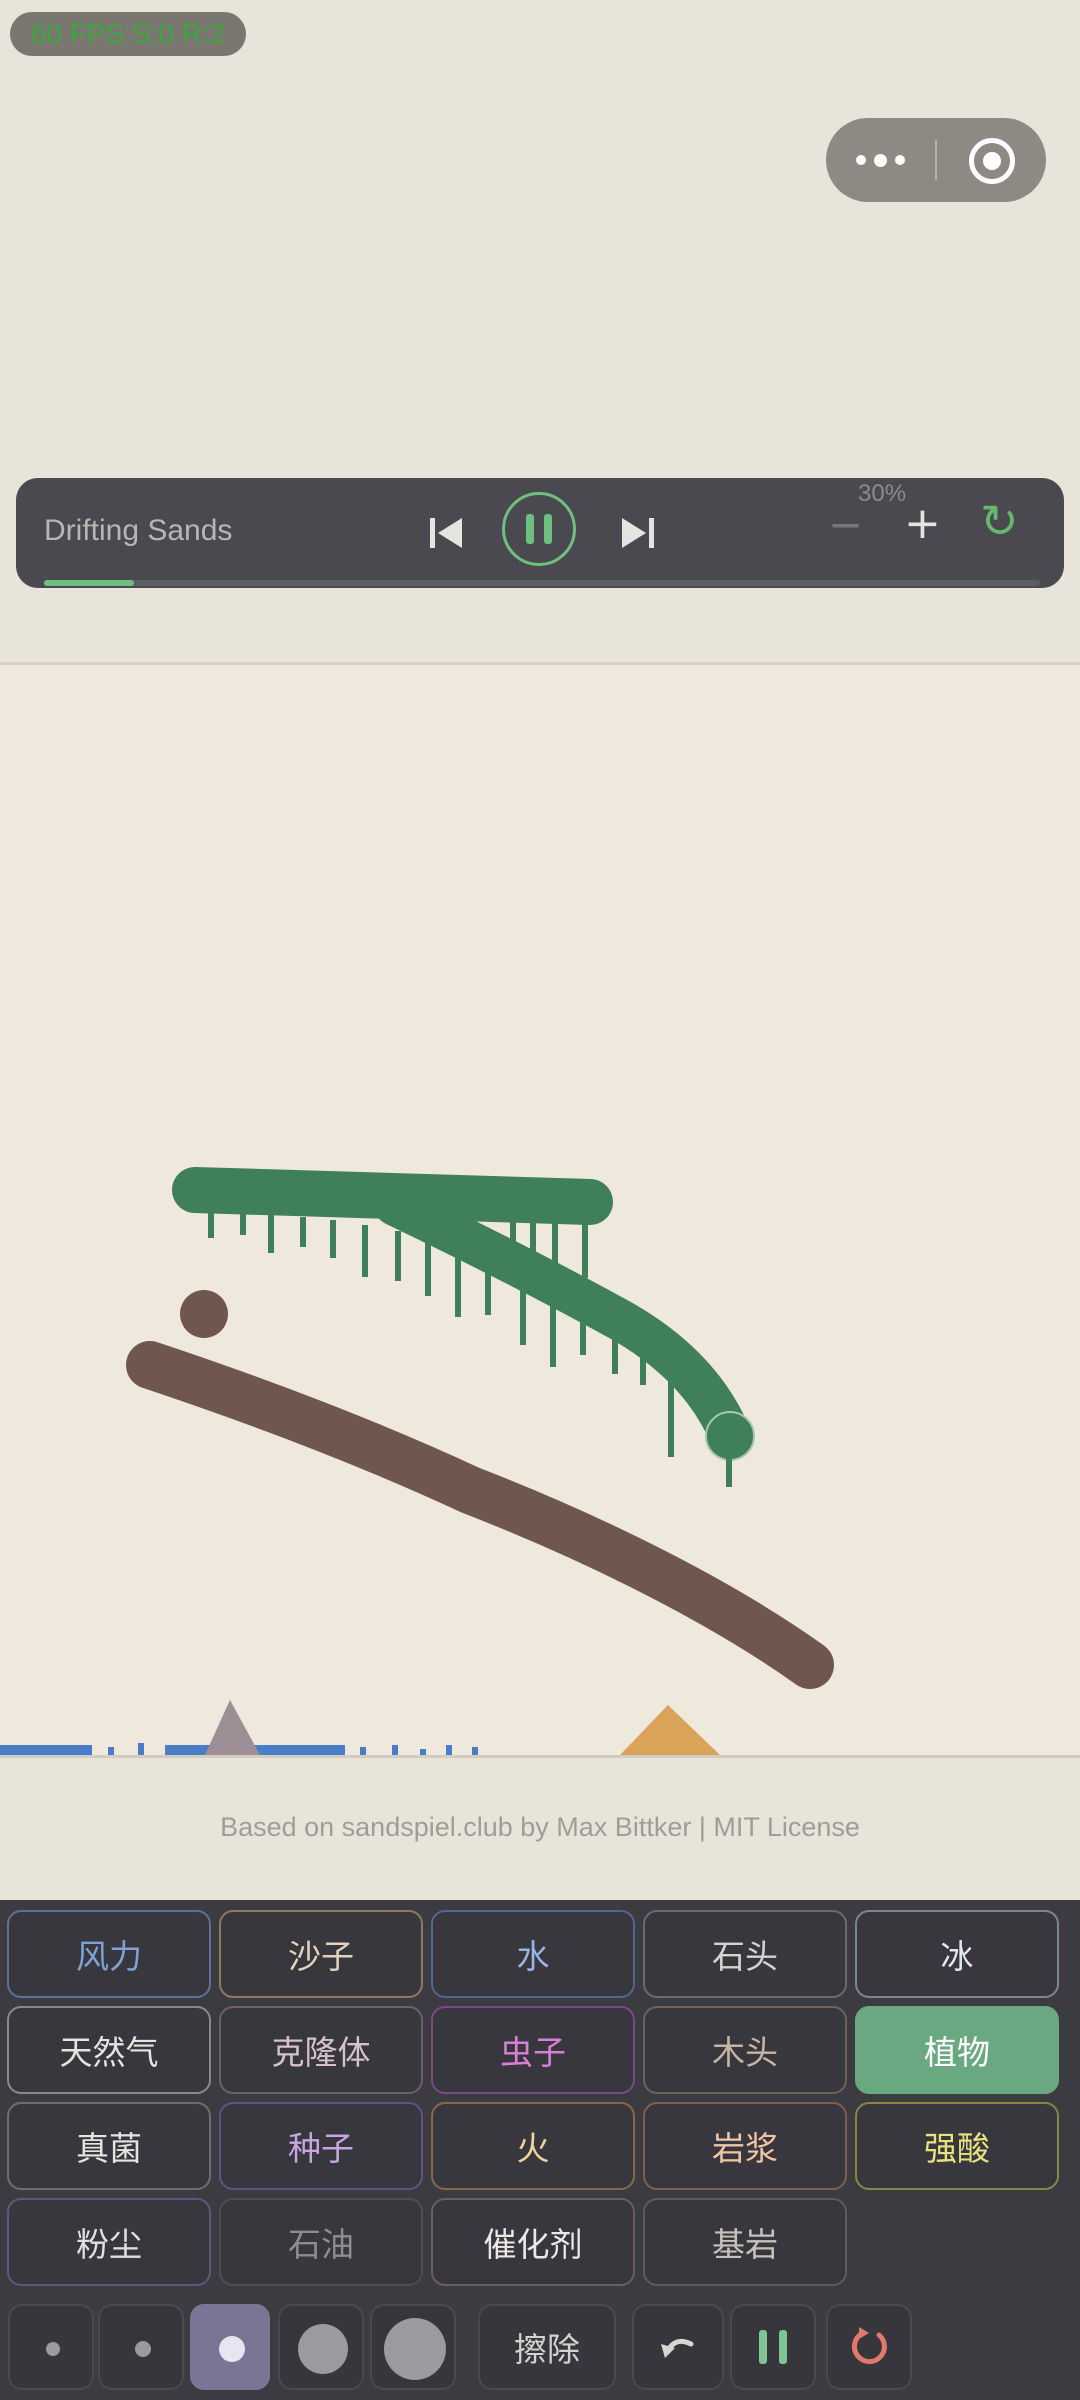 This screenshot has width=1080, height=2400. Describe the element at coordinates (46, 1750) in the screenshot. I see `water-line` at that location.